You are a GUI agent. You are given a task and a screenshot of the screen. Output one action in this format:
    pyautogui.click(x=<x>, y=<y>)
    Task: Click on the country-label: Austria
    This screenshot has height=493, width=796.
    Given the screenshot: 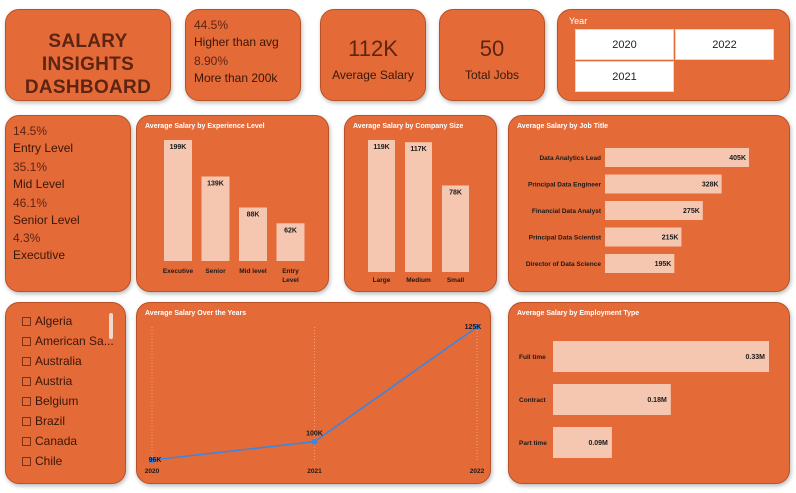 What is the action you would take?
    pyautogui.click(x=54, y=381)
    